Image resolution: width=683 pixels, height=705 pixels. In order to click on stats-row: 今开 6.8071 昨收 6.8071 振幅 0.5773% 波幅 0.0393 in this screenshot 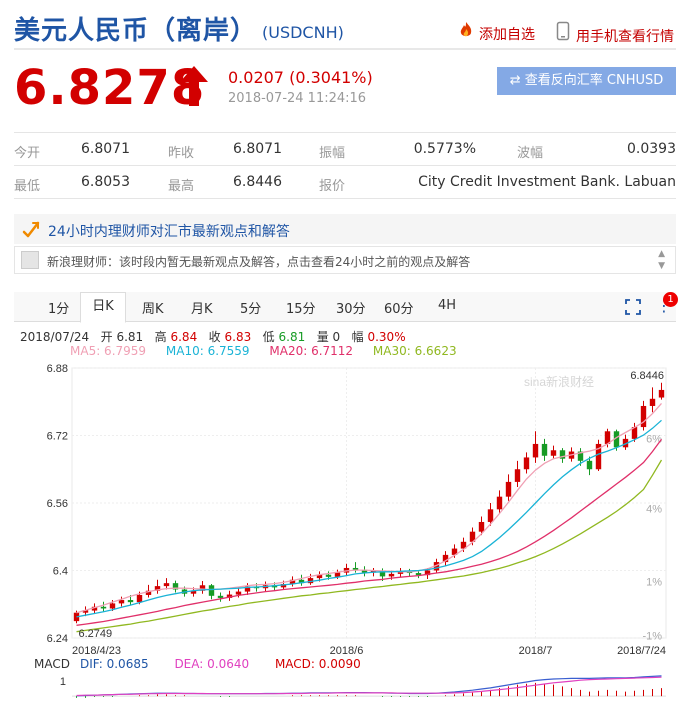, I will do `click(345, 149)`.